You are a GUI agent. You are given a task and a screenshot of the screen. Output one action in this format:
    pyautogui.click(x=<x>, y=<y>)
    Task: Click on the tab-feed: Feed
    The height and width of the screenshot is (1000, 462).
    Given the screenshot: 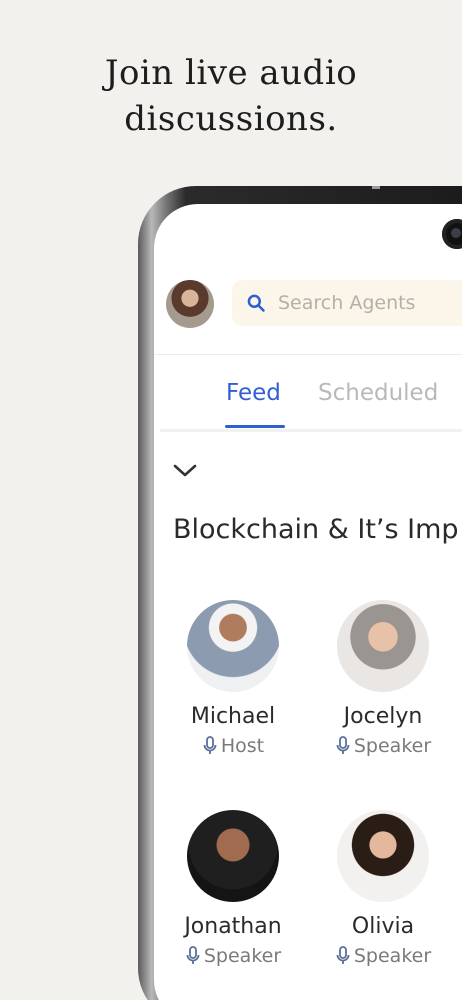 What is the action you would take?
    pyautogui.click(x=253, y=393)
    